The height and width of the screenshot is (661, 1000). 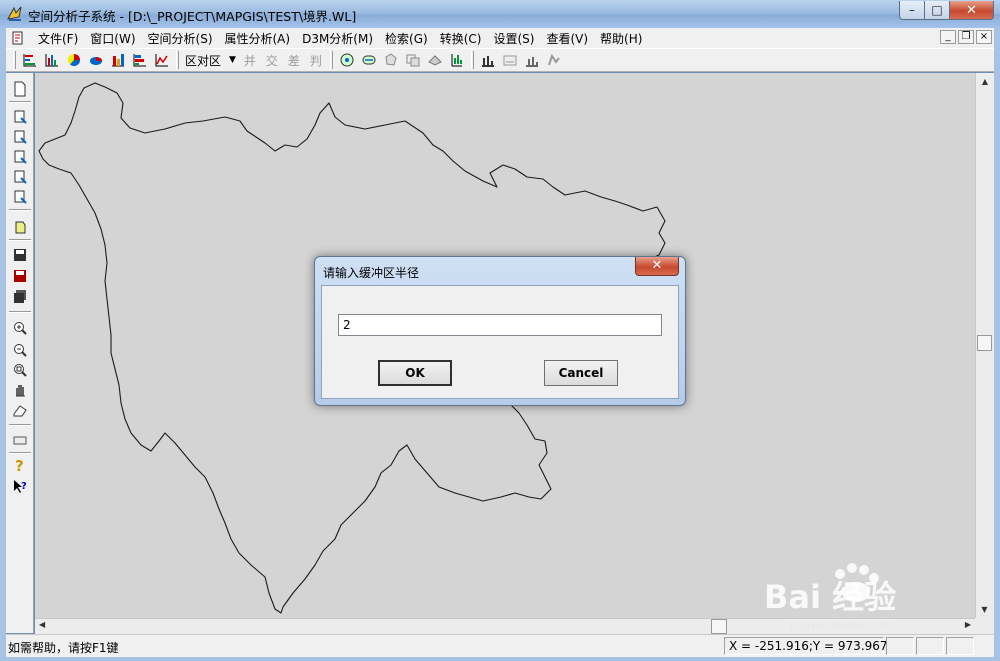 I want to click on menu-convert: 转换(C), so click(x=461, y=38).